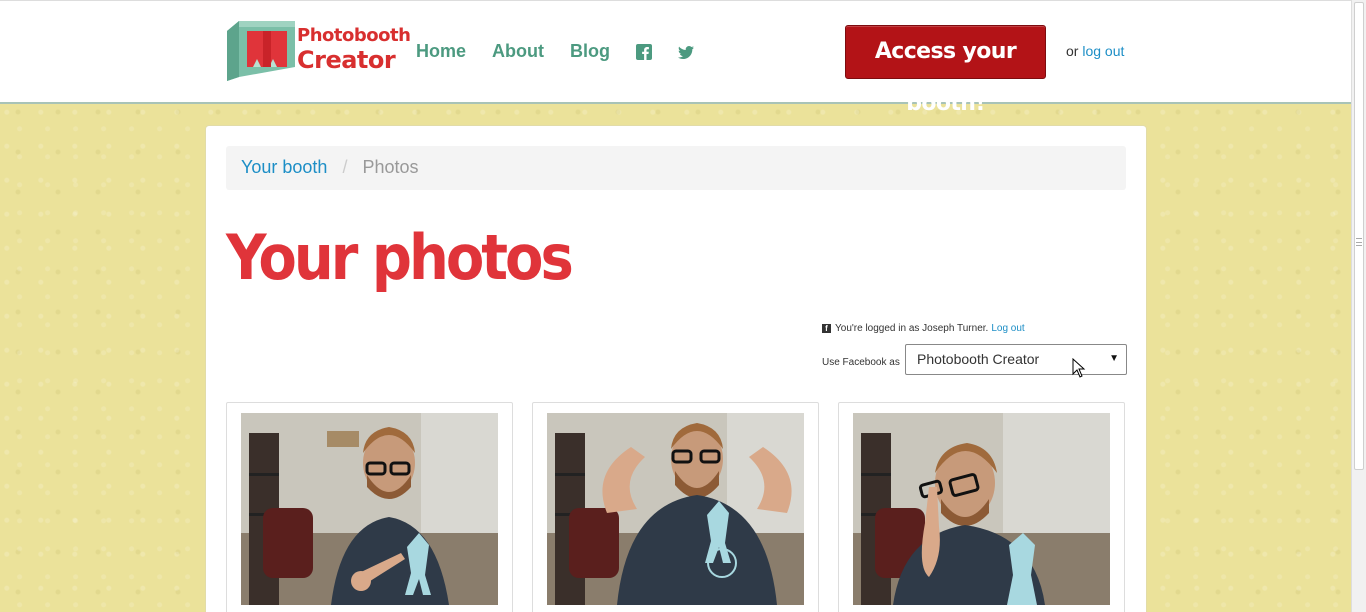 This screenshot has width=1366, height=612. What do you see at coordinates (390, 167) in the screenshot?
I see `breadcrumb-current: Photos` at bounding box center [390, 167].